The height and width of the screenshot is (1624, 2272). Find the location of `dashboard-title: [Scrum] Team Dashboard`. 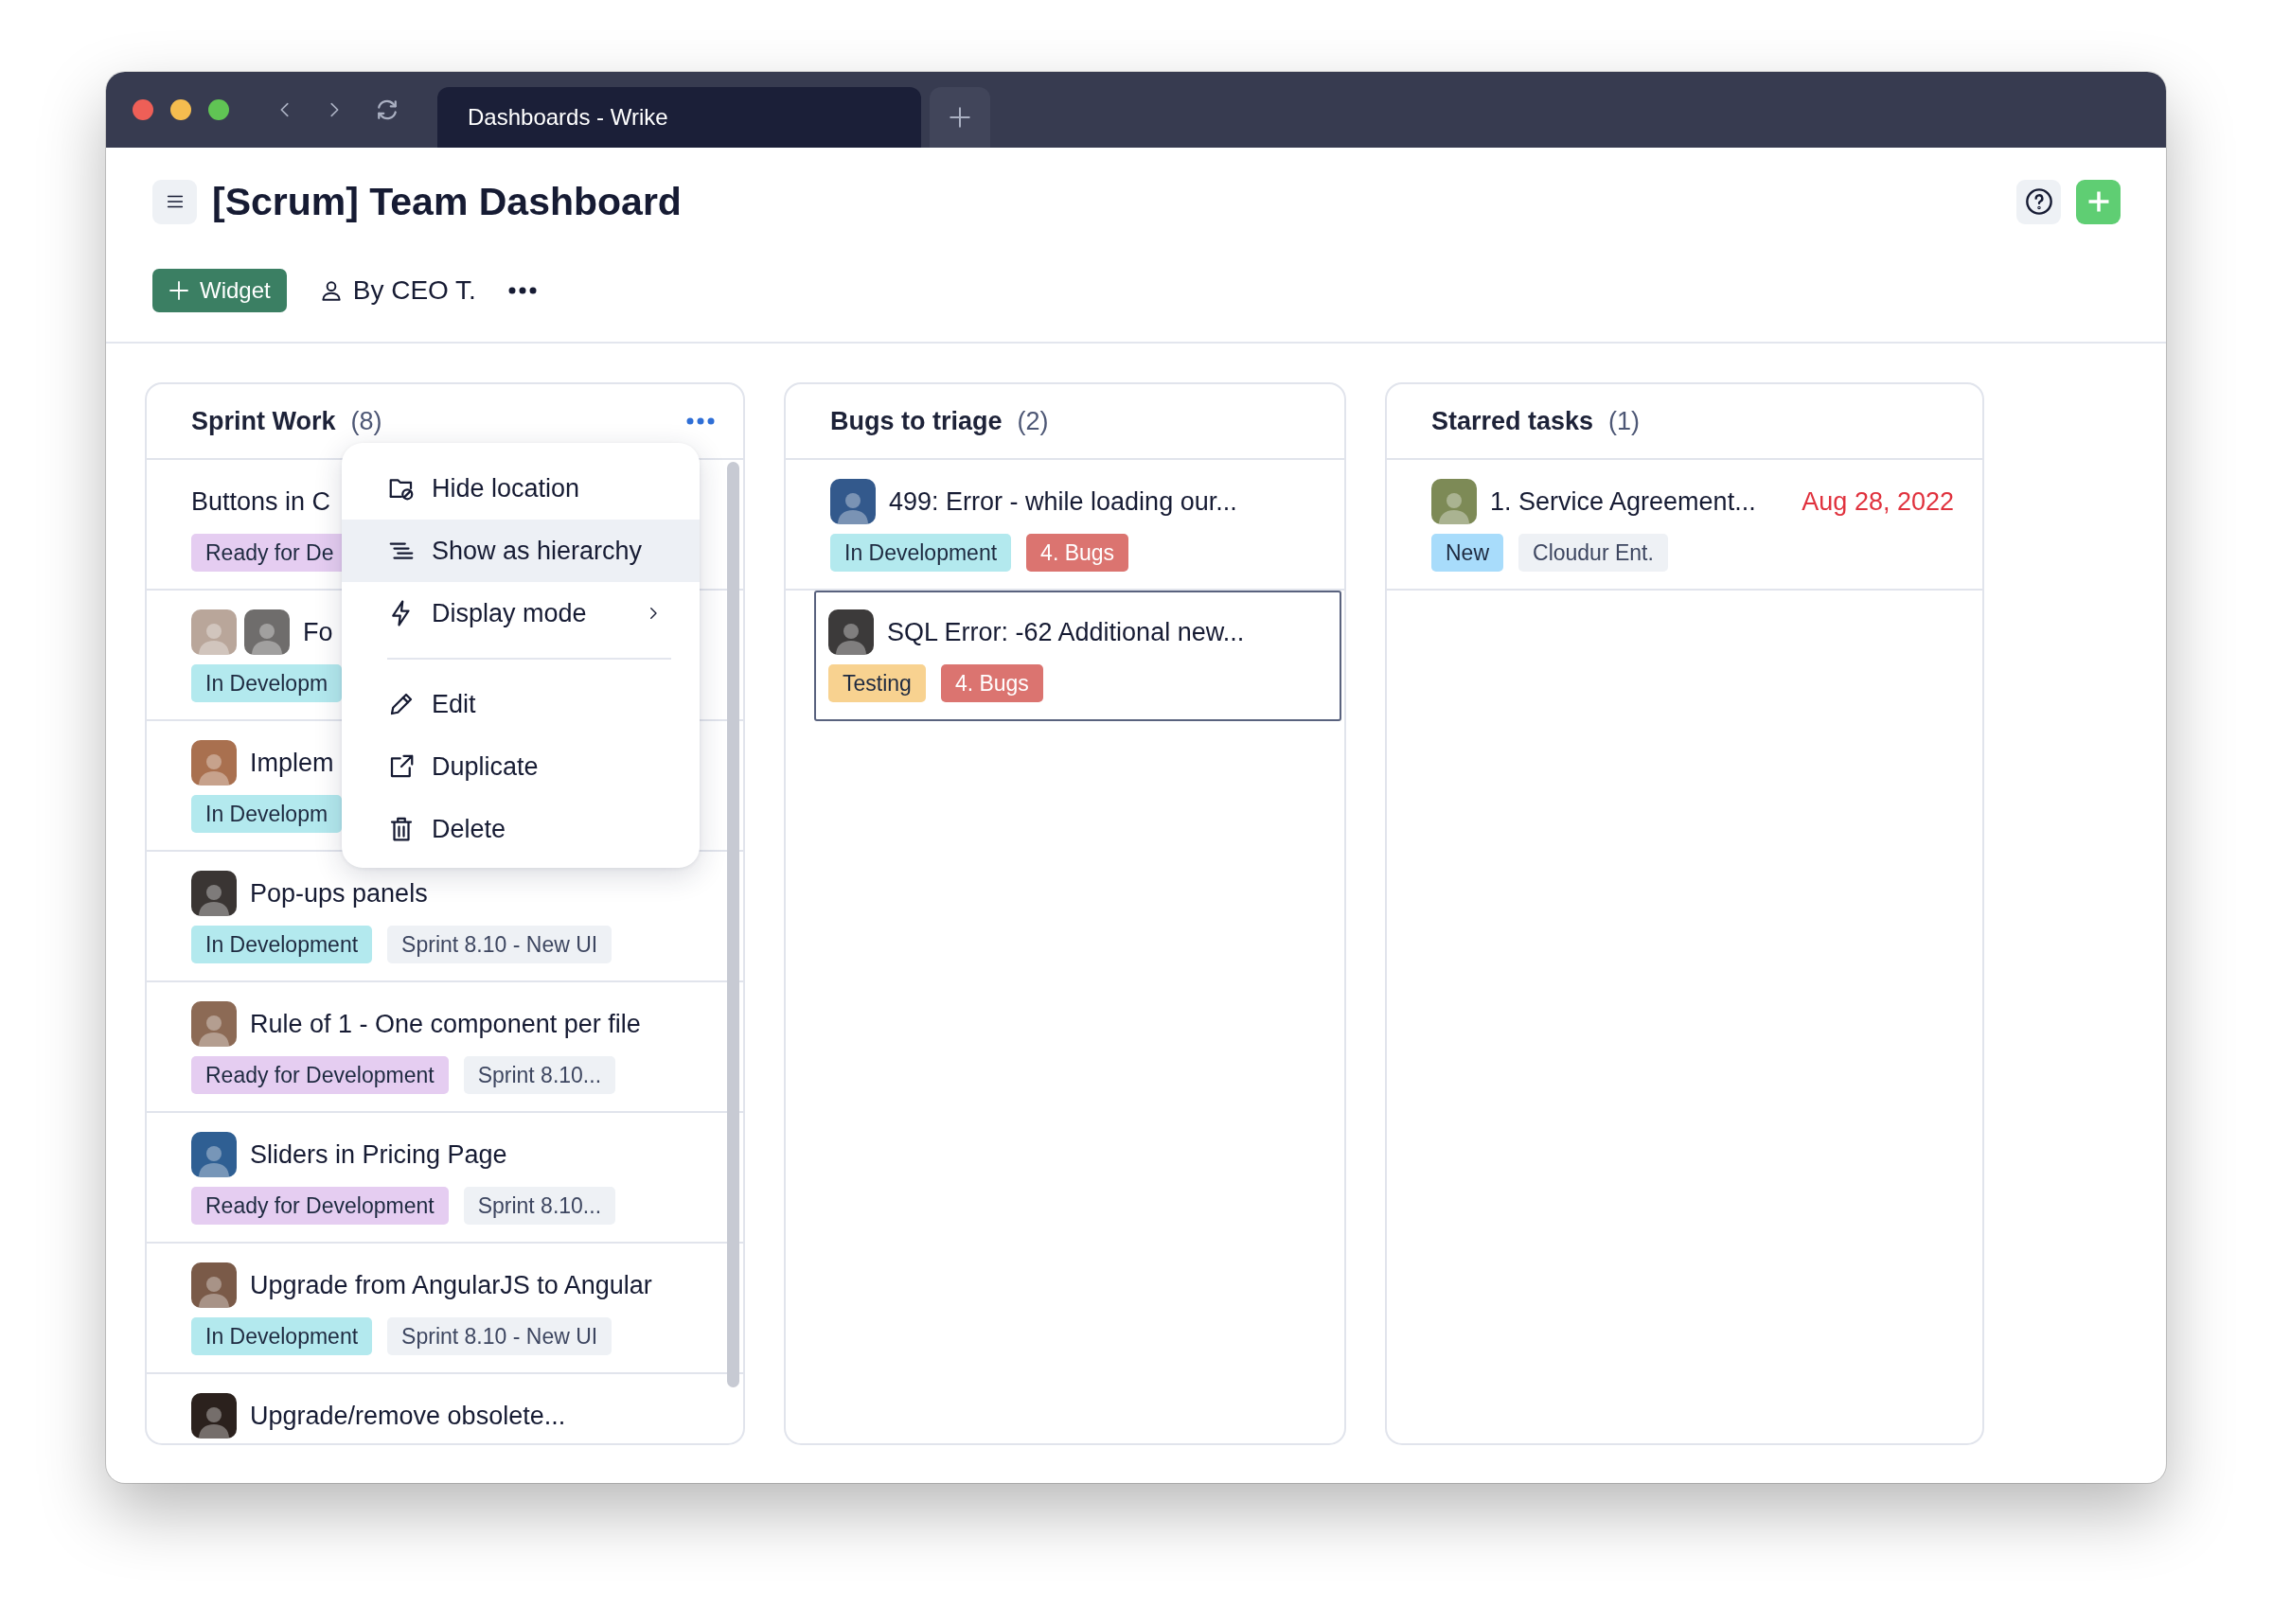

dashboard-title: [Scrum] Team Dashboard is located at coordinates (447, 202).